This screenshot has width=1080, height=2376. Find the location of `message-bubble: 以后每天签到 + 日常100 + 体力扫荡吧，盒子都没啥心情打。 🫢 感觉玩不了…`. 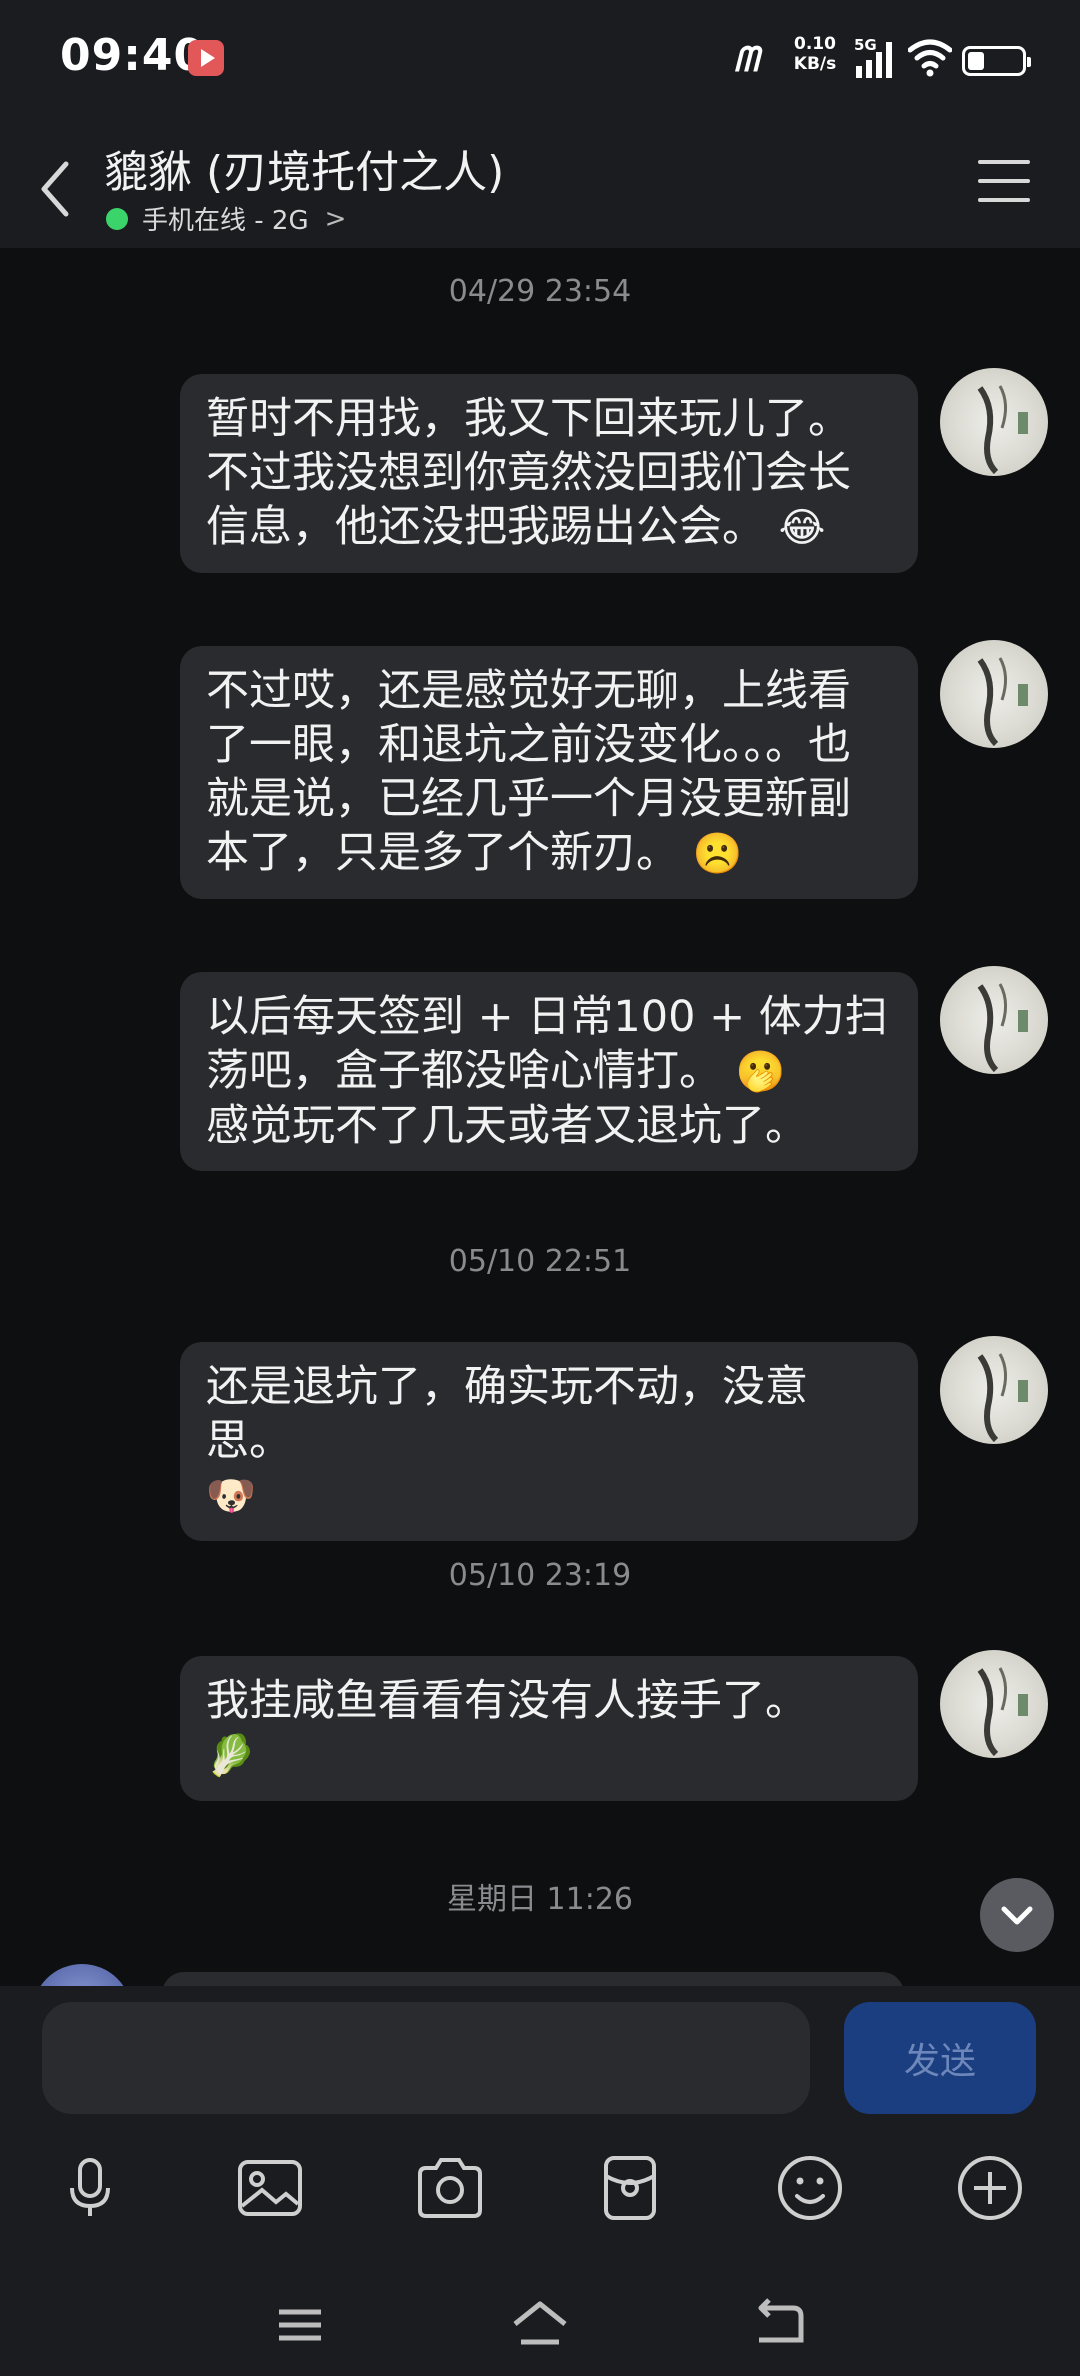

message-bubble: 以后每天签到 + 日常100 + 体力扫荡吧，盒子都没啥心情打。 🫢 感觉玩不了… is located at coordinates (549, 1071).